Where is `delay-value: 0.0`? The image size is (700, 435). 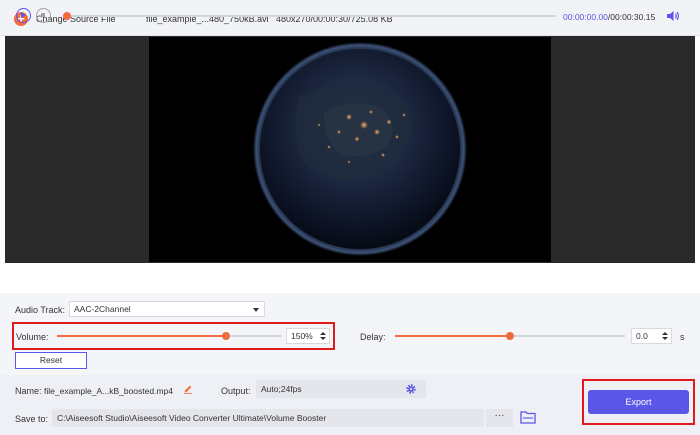
delay-value: 0.0 is located at coordinates (642, 336).